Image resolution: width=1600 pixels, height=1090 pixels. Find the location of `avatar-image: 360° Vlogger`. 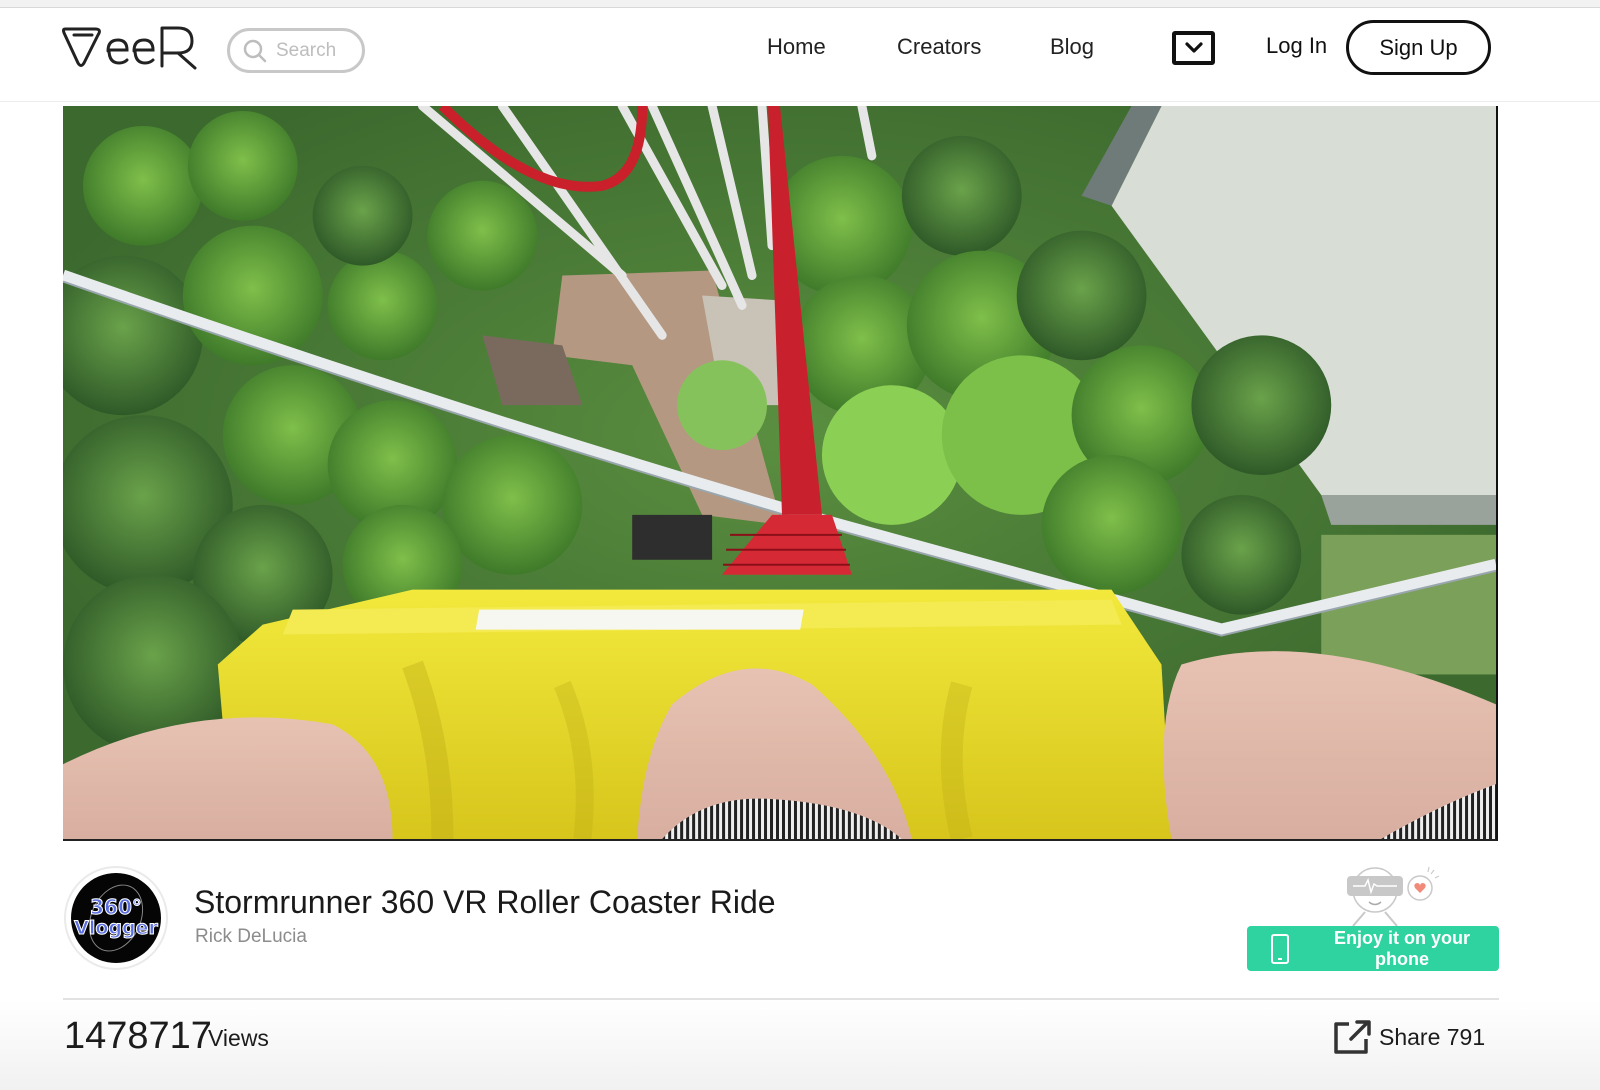

avatar-image: 360° Vlogger is located at coordinates (116, 918).